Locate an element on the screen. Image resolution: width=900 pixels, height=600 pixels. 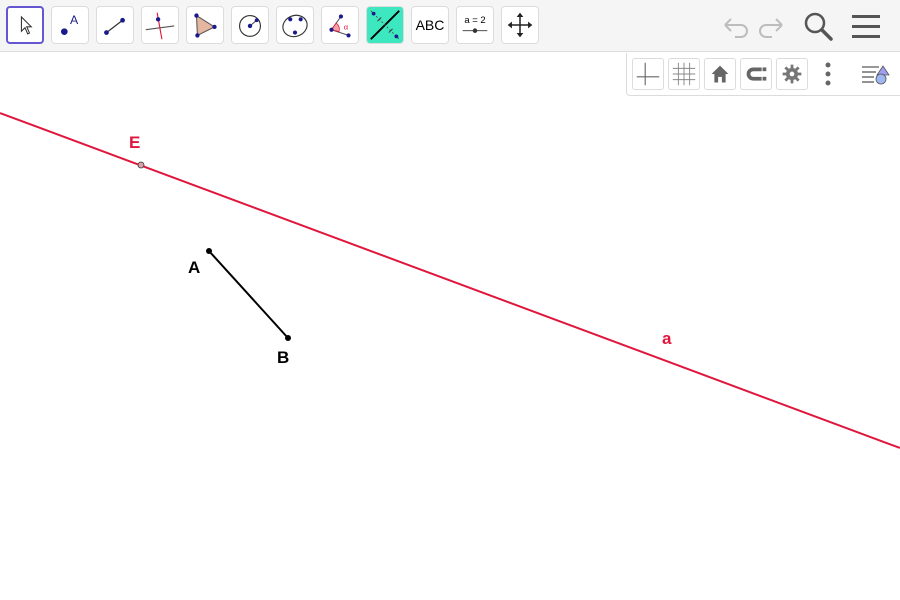
style-bar-toggle-icon is located at coordinates (876, 75).